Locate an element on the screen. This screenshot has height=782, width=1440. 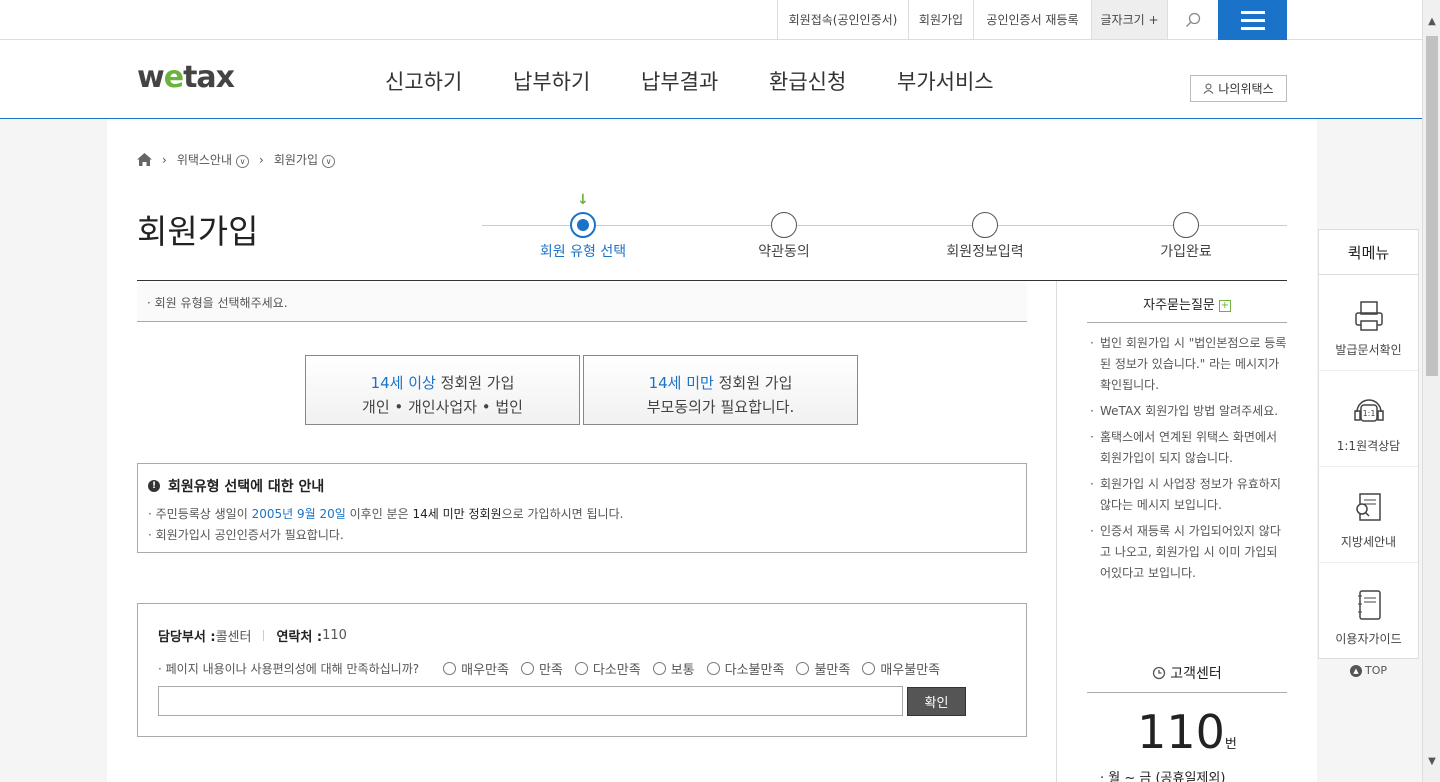
site-header: wetax 신고하기 납부하기 납부결과 환급신청 부가서비스 나의위택스 is located at coordinates (711, 79).